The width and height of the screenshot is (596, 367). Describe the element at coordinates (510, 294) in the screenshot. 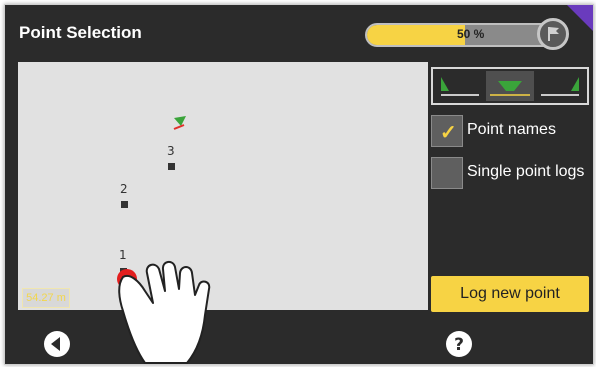

I see `log-new-point-button: Log new point` at that location.